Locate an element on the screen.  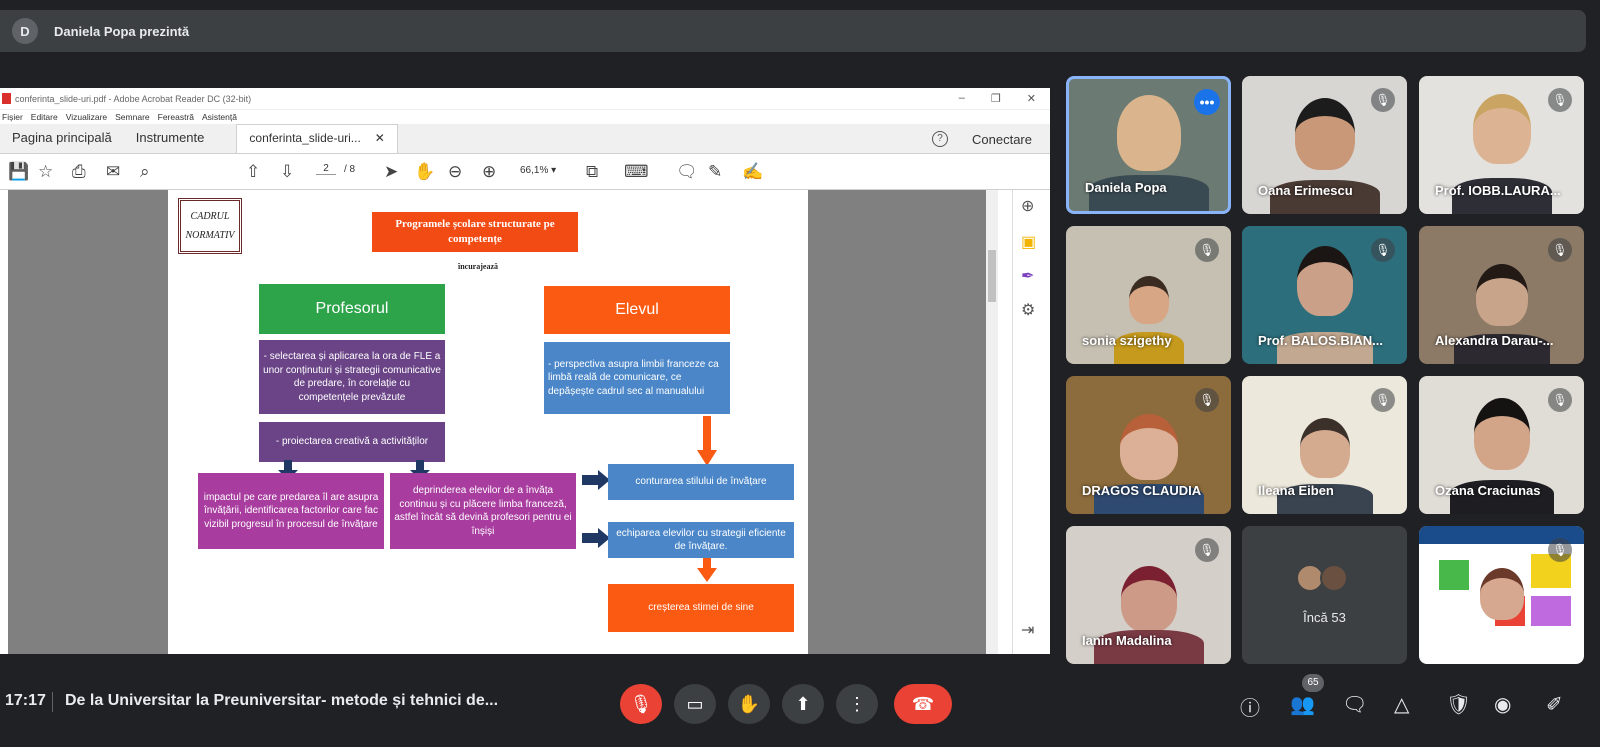
participant-name: Ozana Craciunas is located at coordinates (1488, 490).